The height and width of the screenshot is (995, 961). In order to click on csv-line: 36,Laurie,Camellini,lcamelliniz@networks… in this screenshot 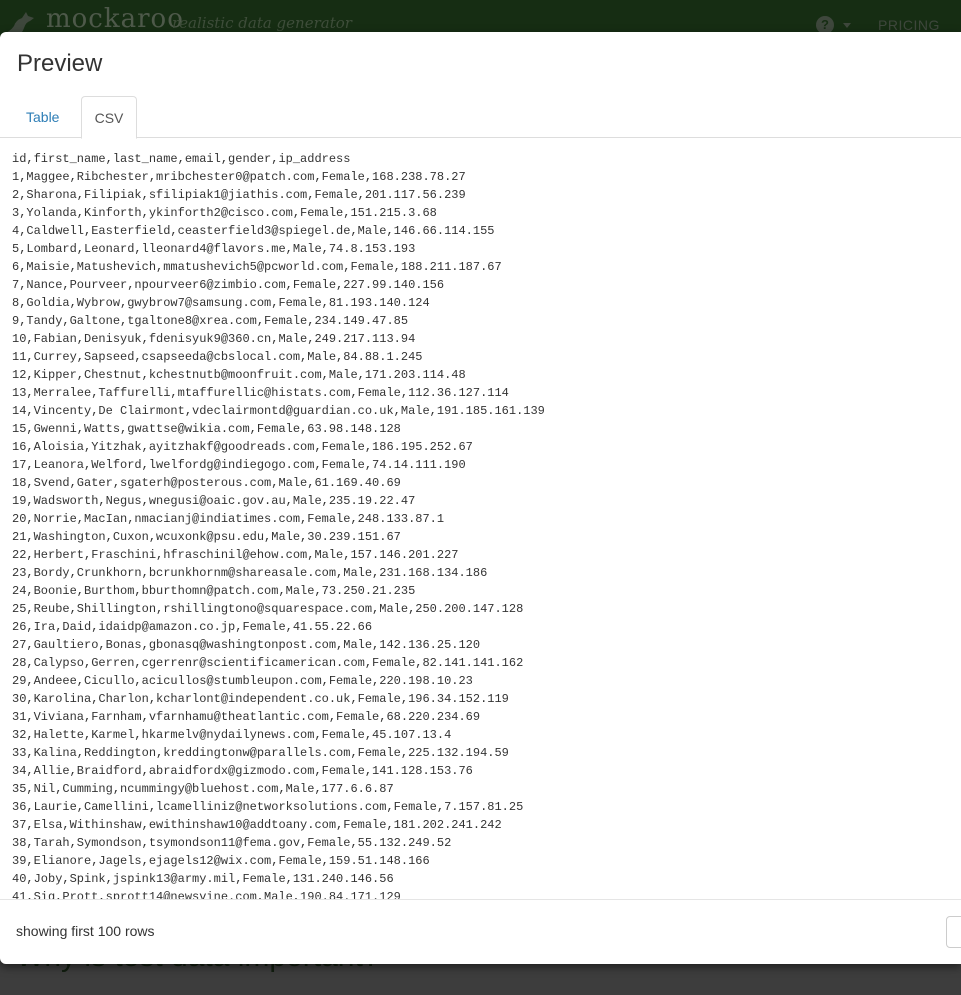, I will do `click(268, 807)`.